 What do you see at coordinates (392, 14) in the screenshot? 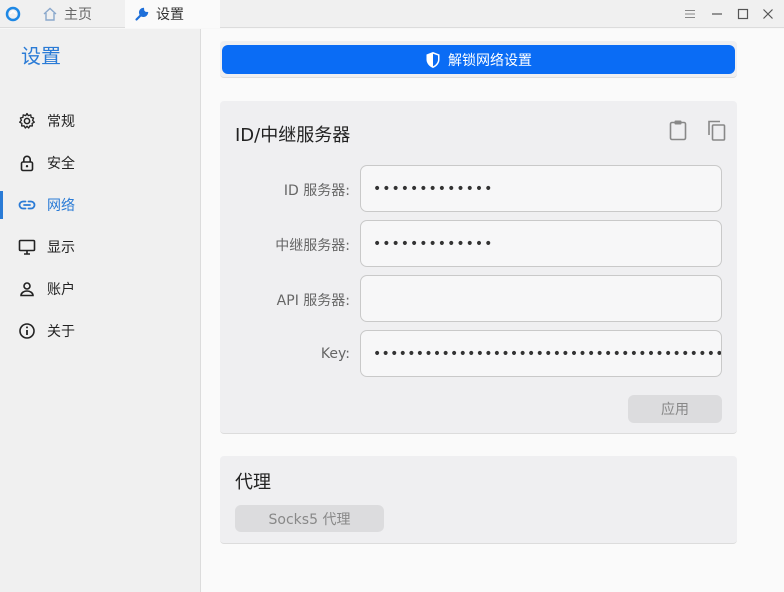
I see `title-bar: 主页 设置` at bounding box center [392, 14].